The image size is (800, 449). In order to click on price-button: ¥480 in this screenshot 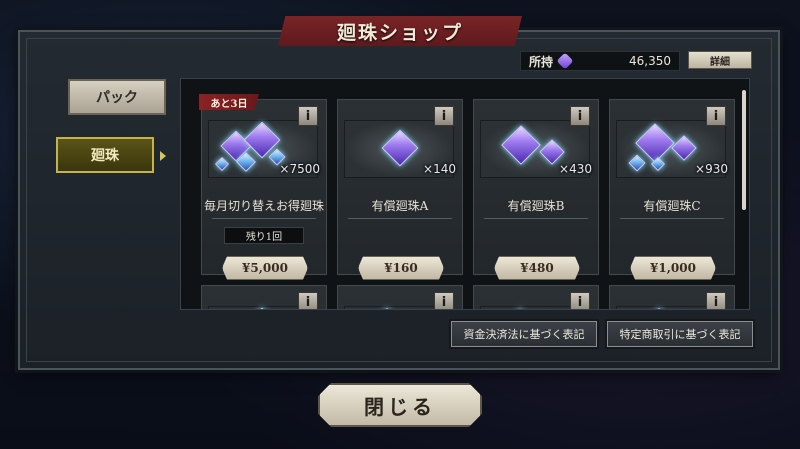, I will do `click(537, 268)`.